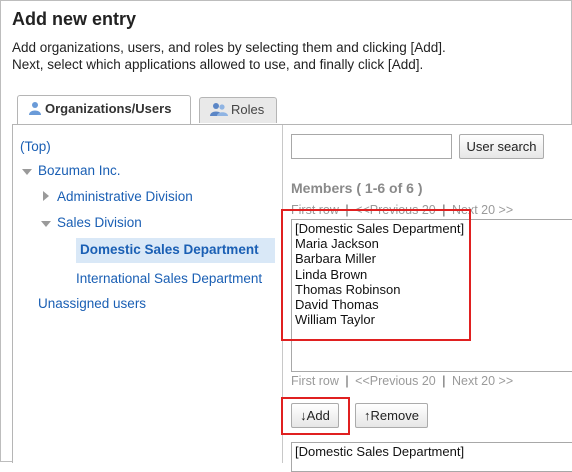  Describe the element at coordinates (79, 170) in the screenshot. I see `tree-item-company: Bozuman Inc.` at that location.